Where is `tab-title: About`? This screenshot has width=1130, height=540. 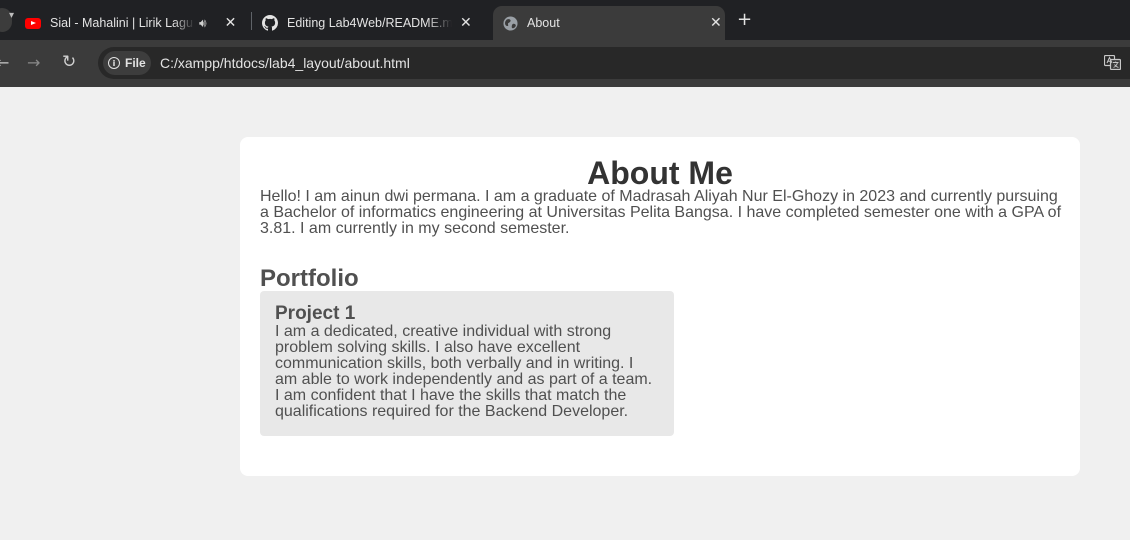 tab-title: About is located at coordinates (543, 23).